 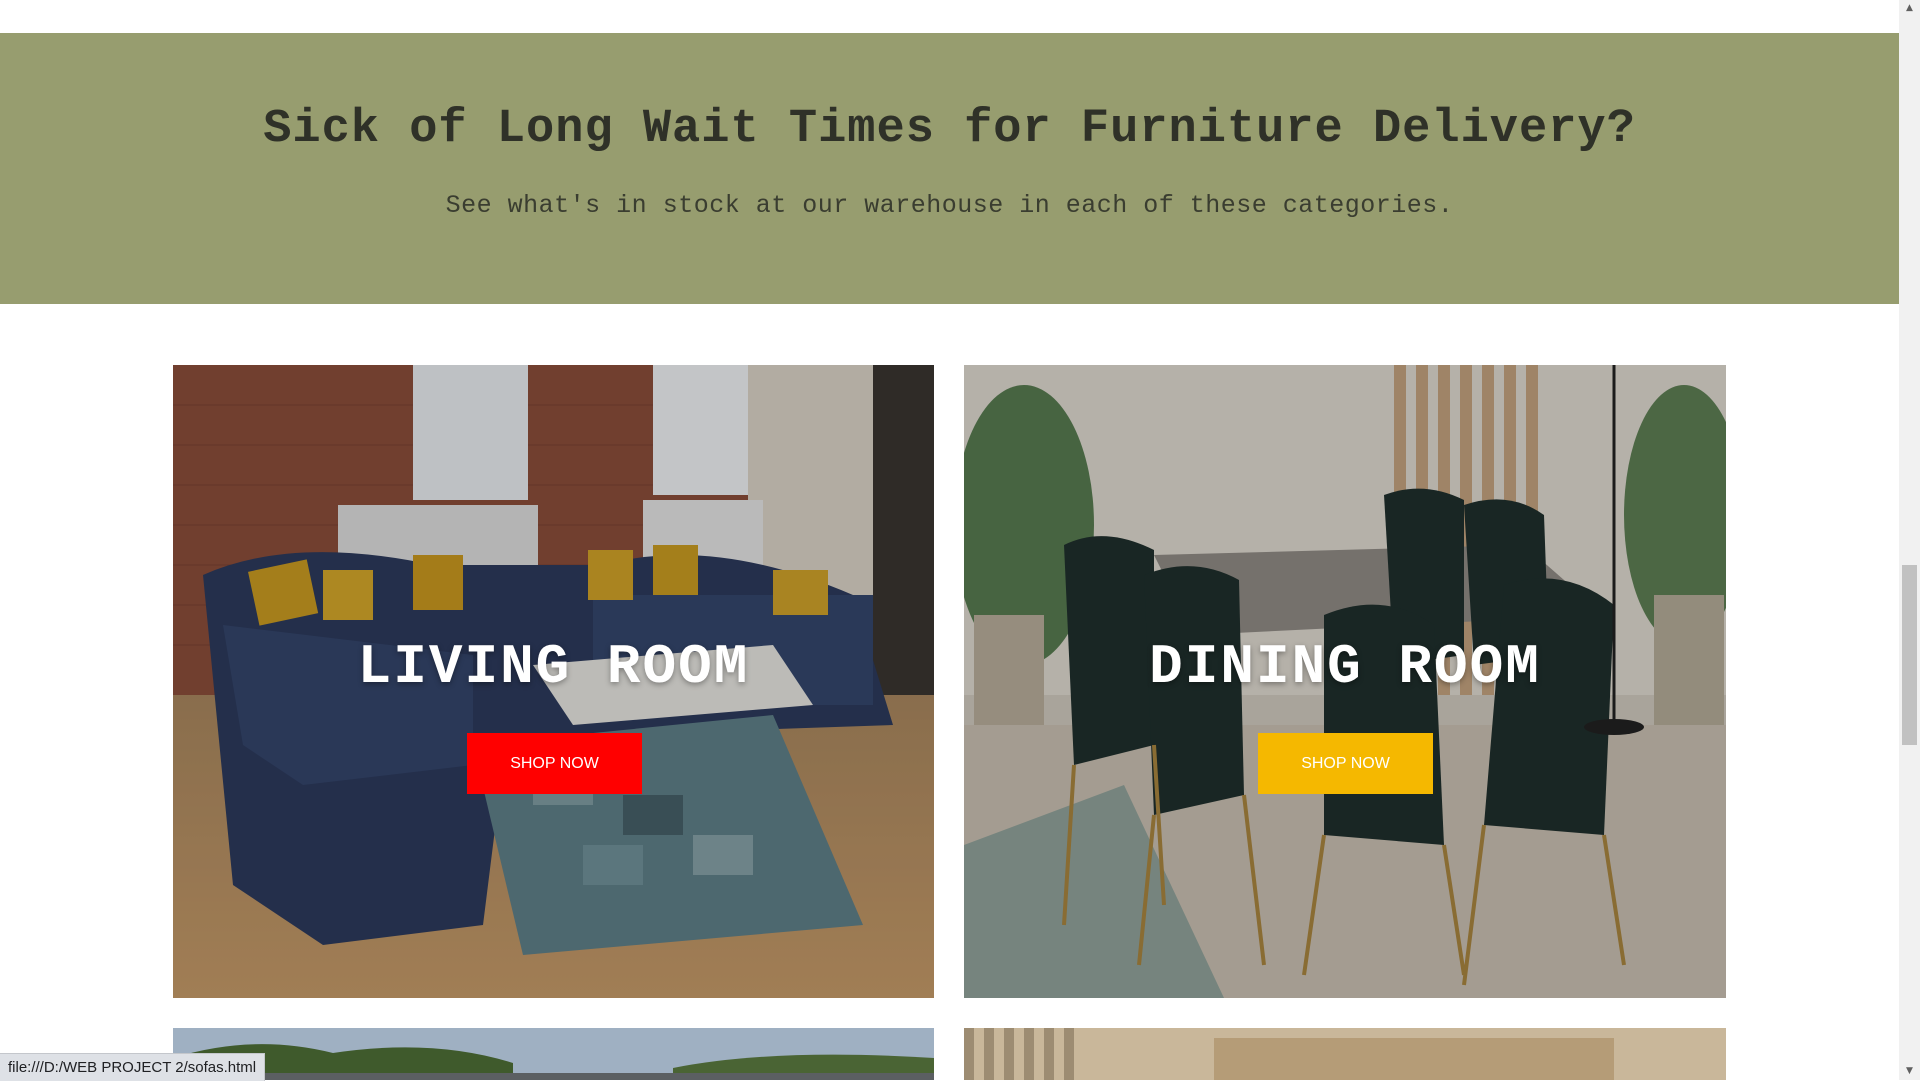 I want to click on bedroom-image, so click(x=1345, y=1054).